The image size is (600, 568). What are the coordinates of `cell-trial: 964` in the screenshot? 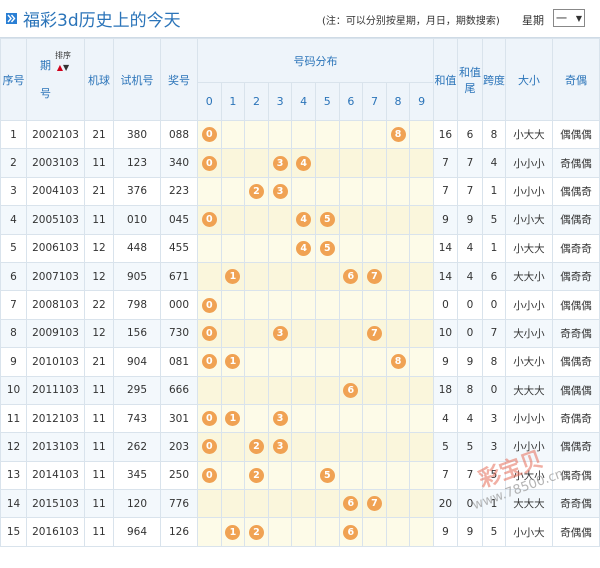 It's located at (137, 532).